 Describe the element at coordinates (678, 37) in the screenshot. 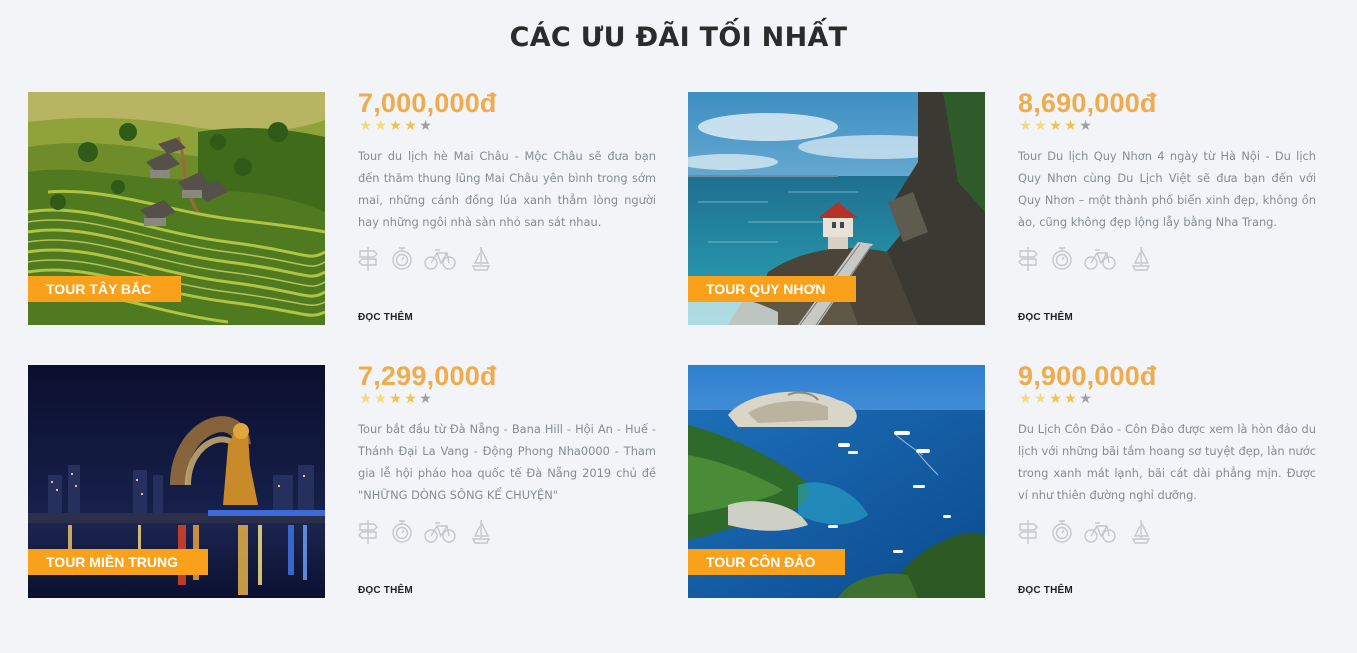

I see `section-title: CÁC ƯU ĐÃI TỐI NHẤT` at that location.